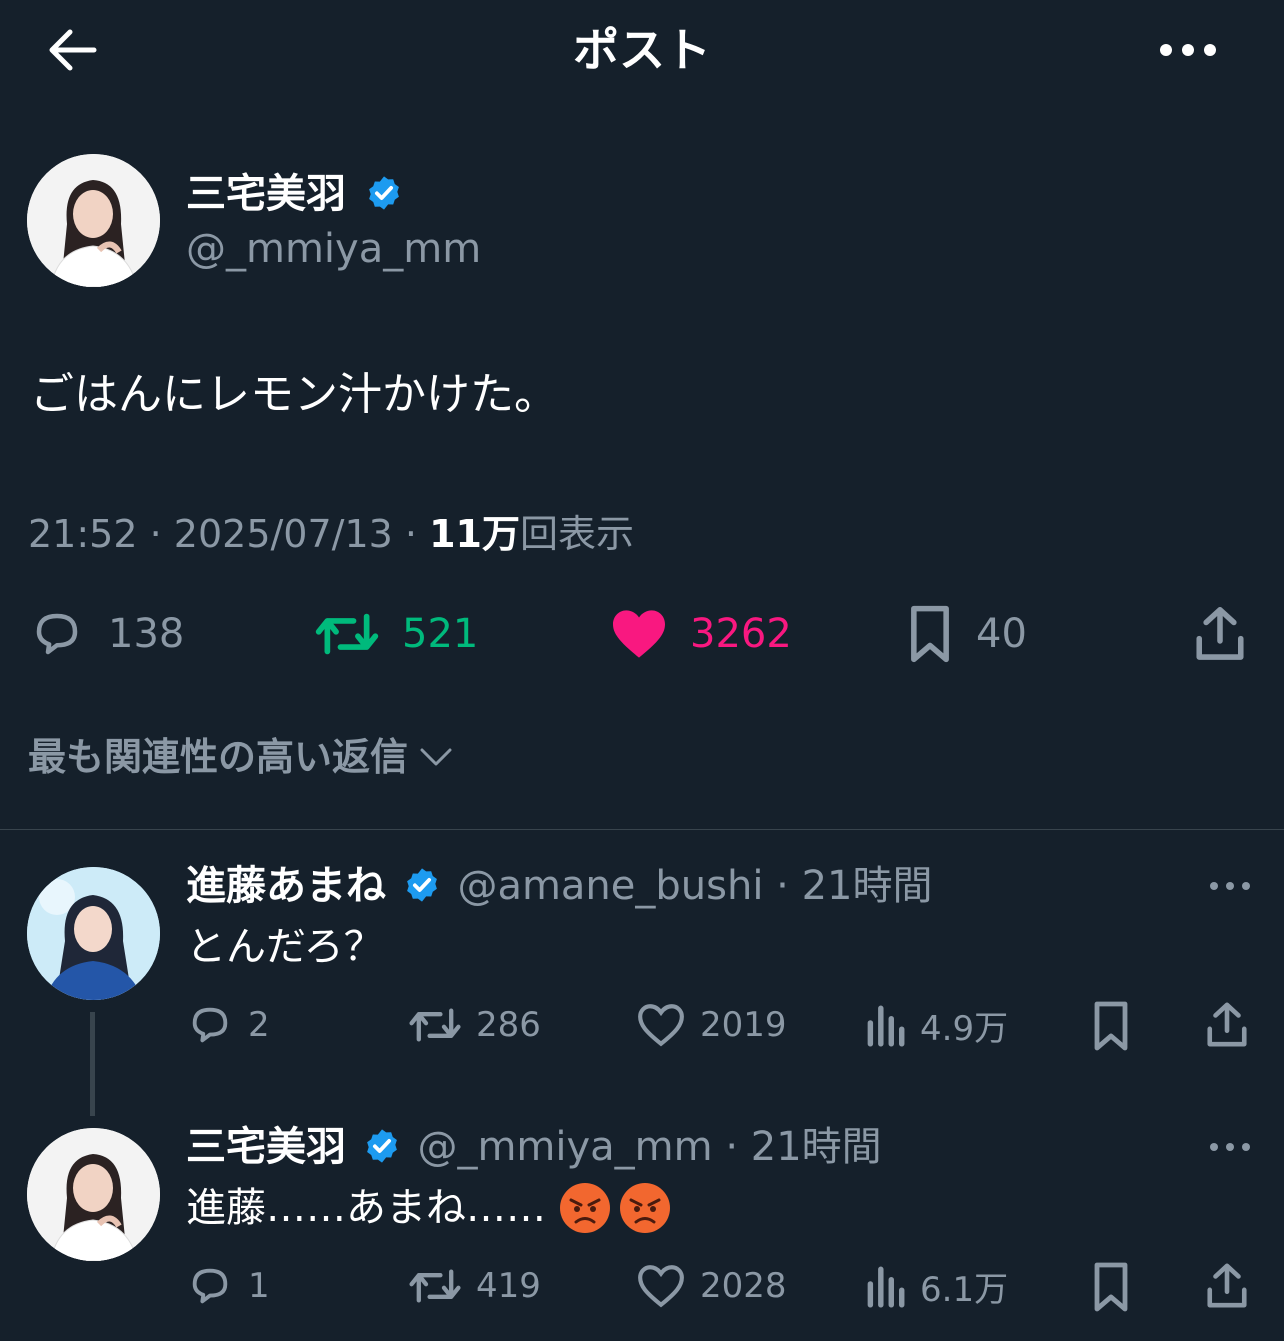 This screenshot has height=1341, width=1284. Describe the element at coordinates (106, 634) in the screenshot. I see `reply-button: 138` at that location.